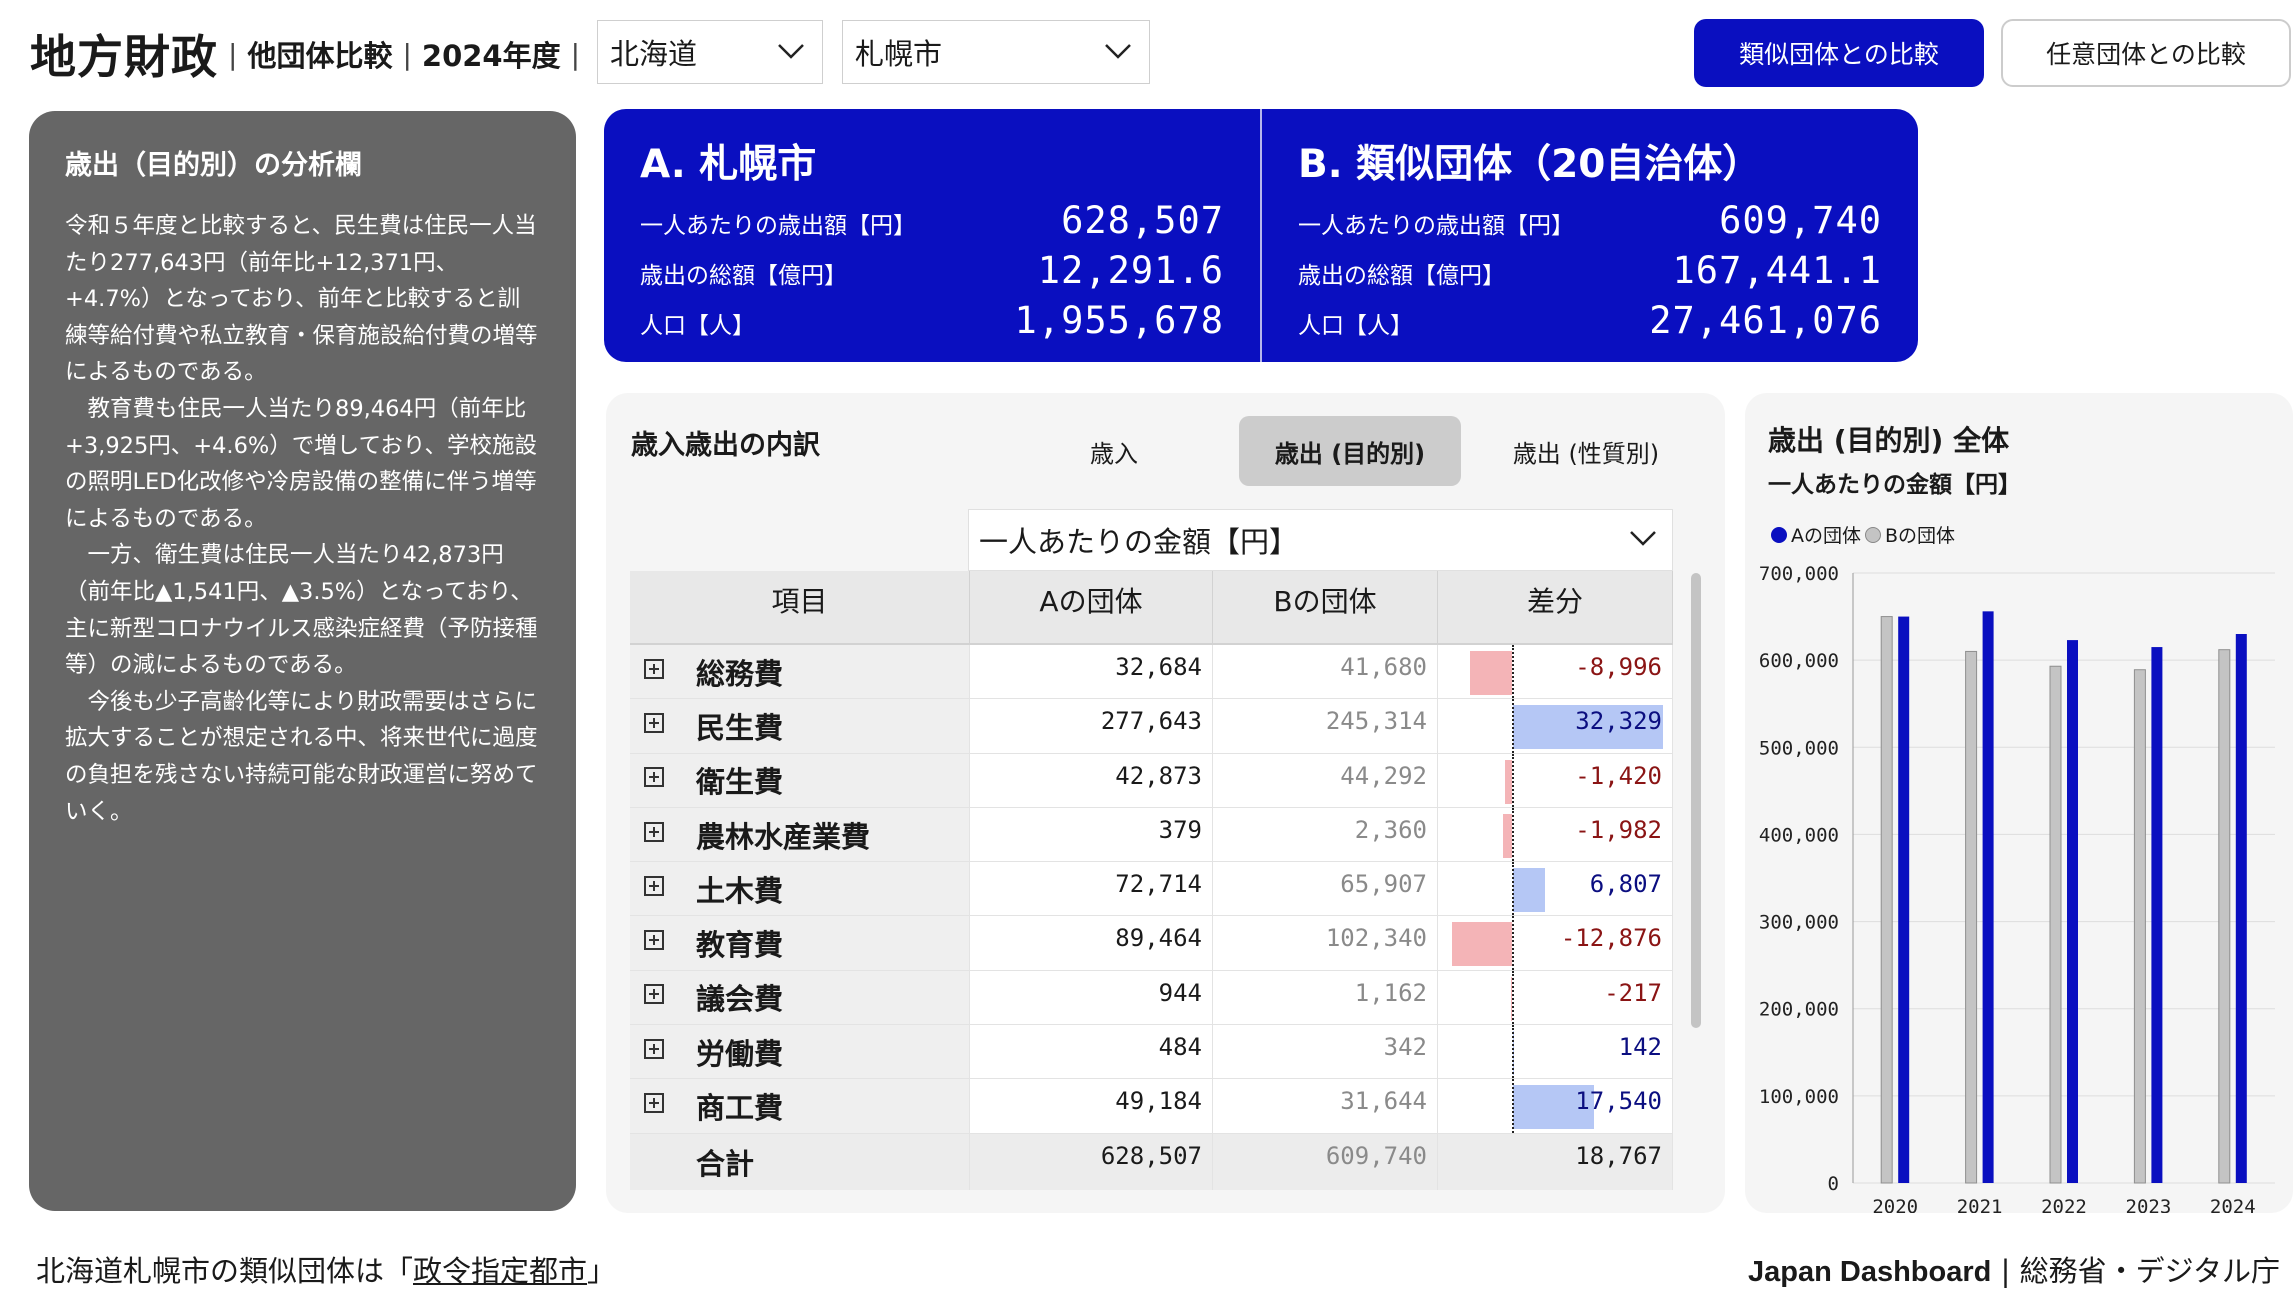  Describe the element at coordinates (2157, 915) in the screenshot. I see `bar-a` at that location.